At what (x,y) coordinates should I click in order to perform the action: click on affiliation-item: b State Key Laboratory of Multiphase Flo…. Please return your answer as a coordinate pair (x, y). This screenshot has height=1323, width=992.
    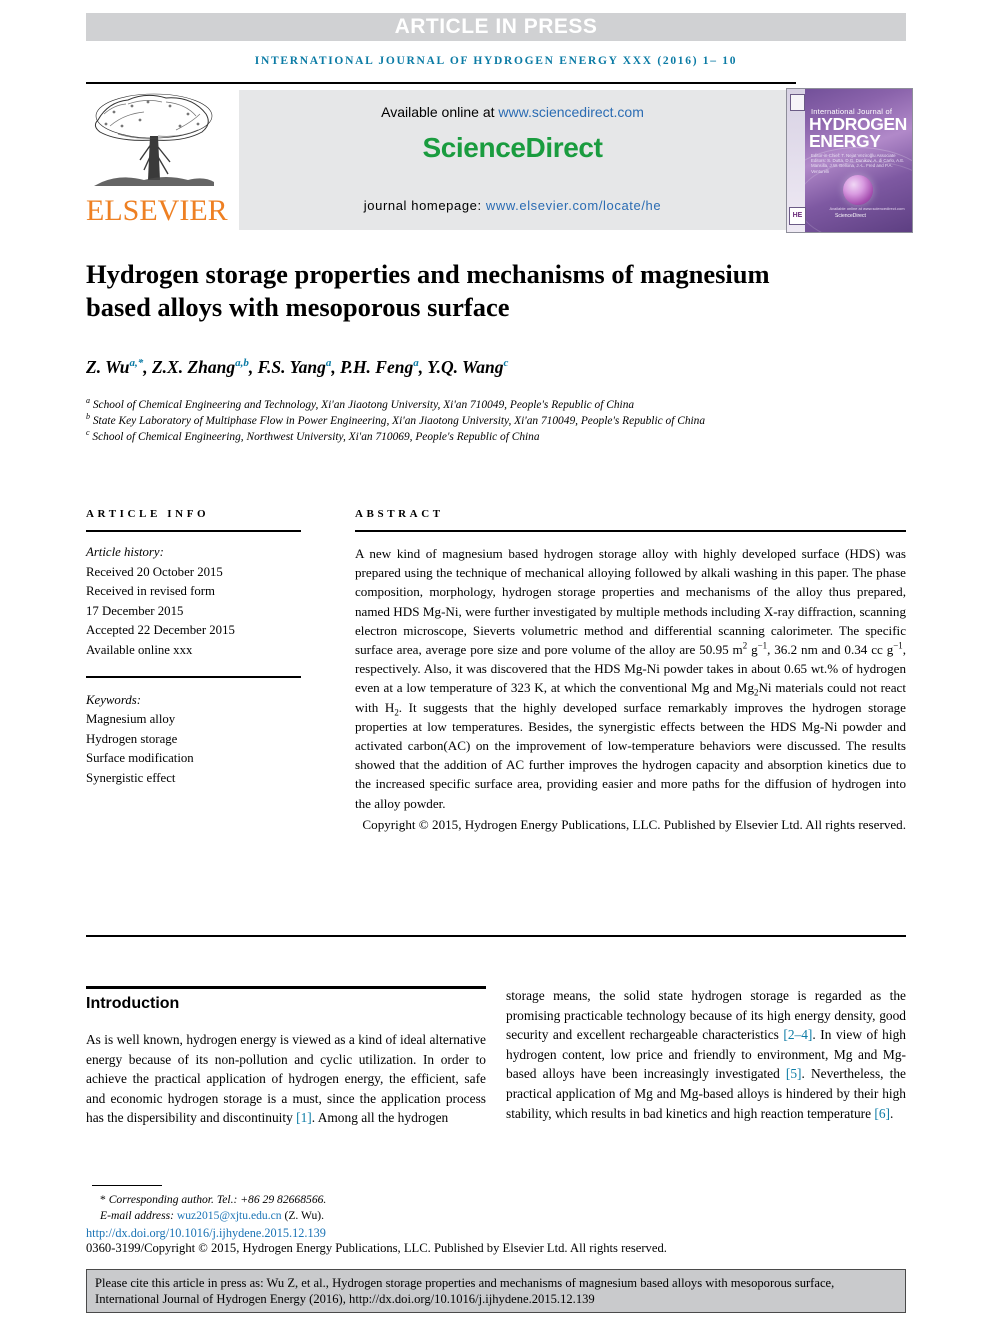
    Looking at the image, I should click on (486, 421).